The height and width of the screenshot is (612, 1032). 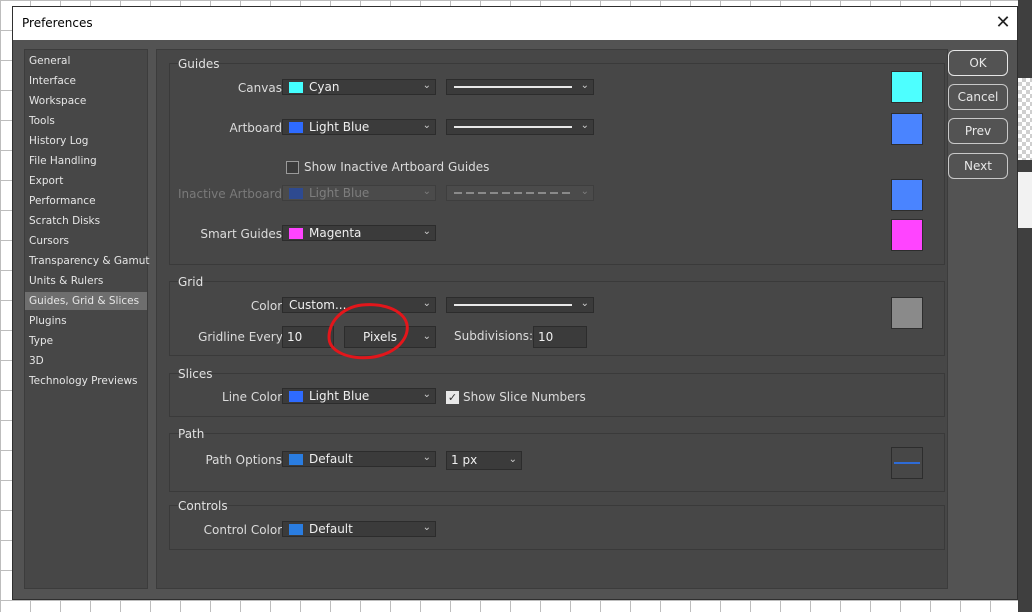 I want to click on sidebar-item-file-handling: File Handling, so click(x=86, y=161).